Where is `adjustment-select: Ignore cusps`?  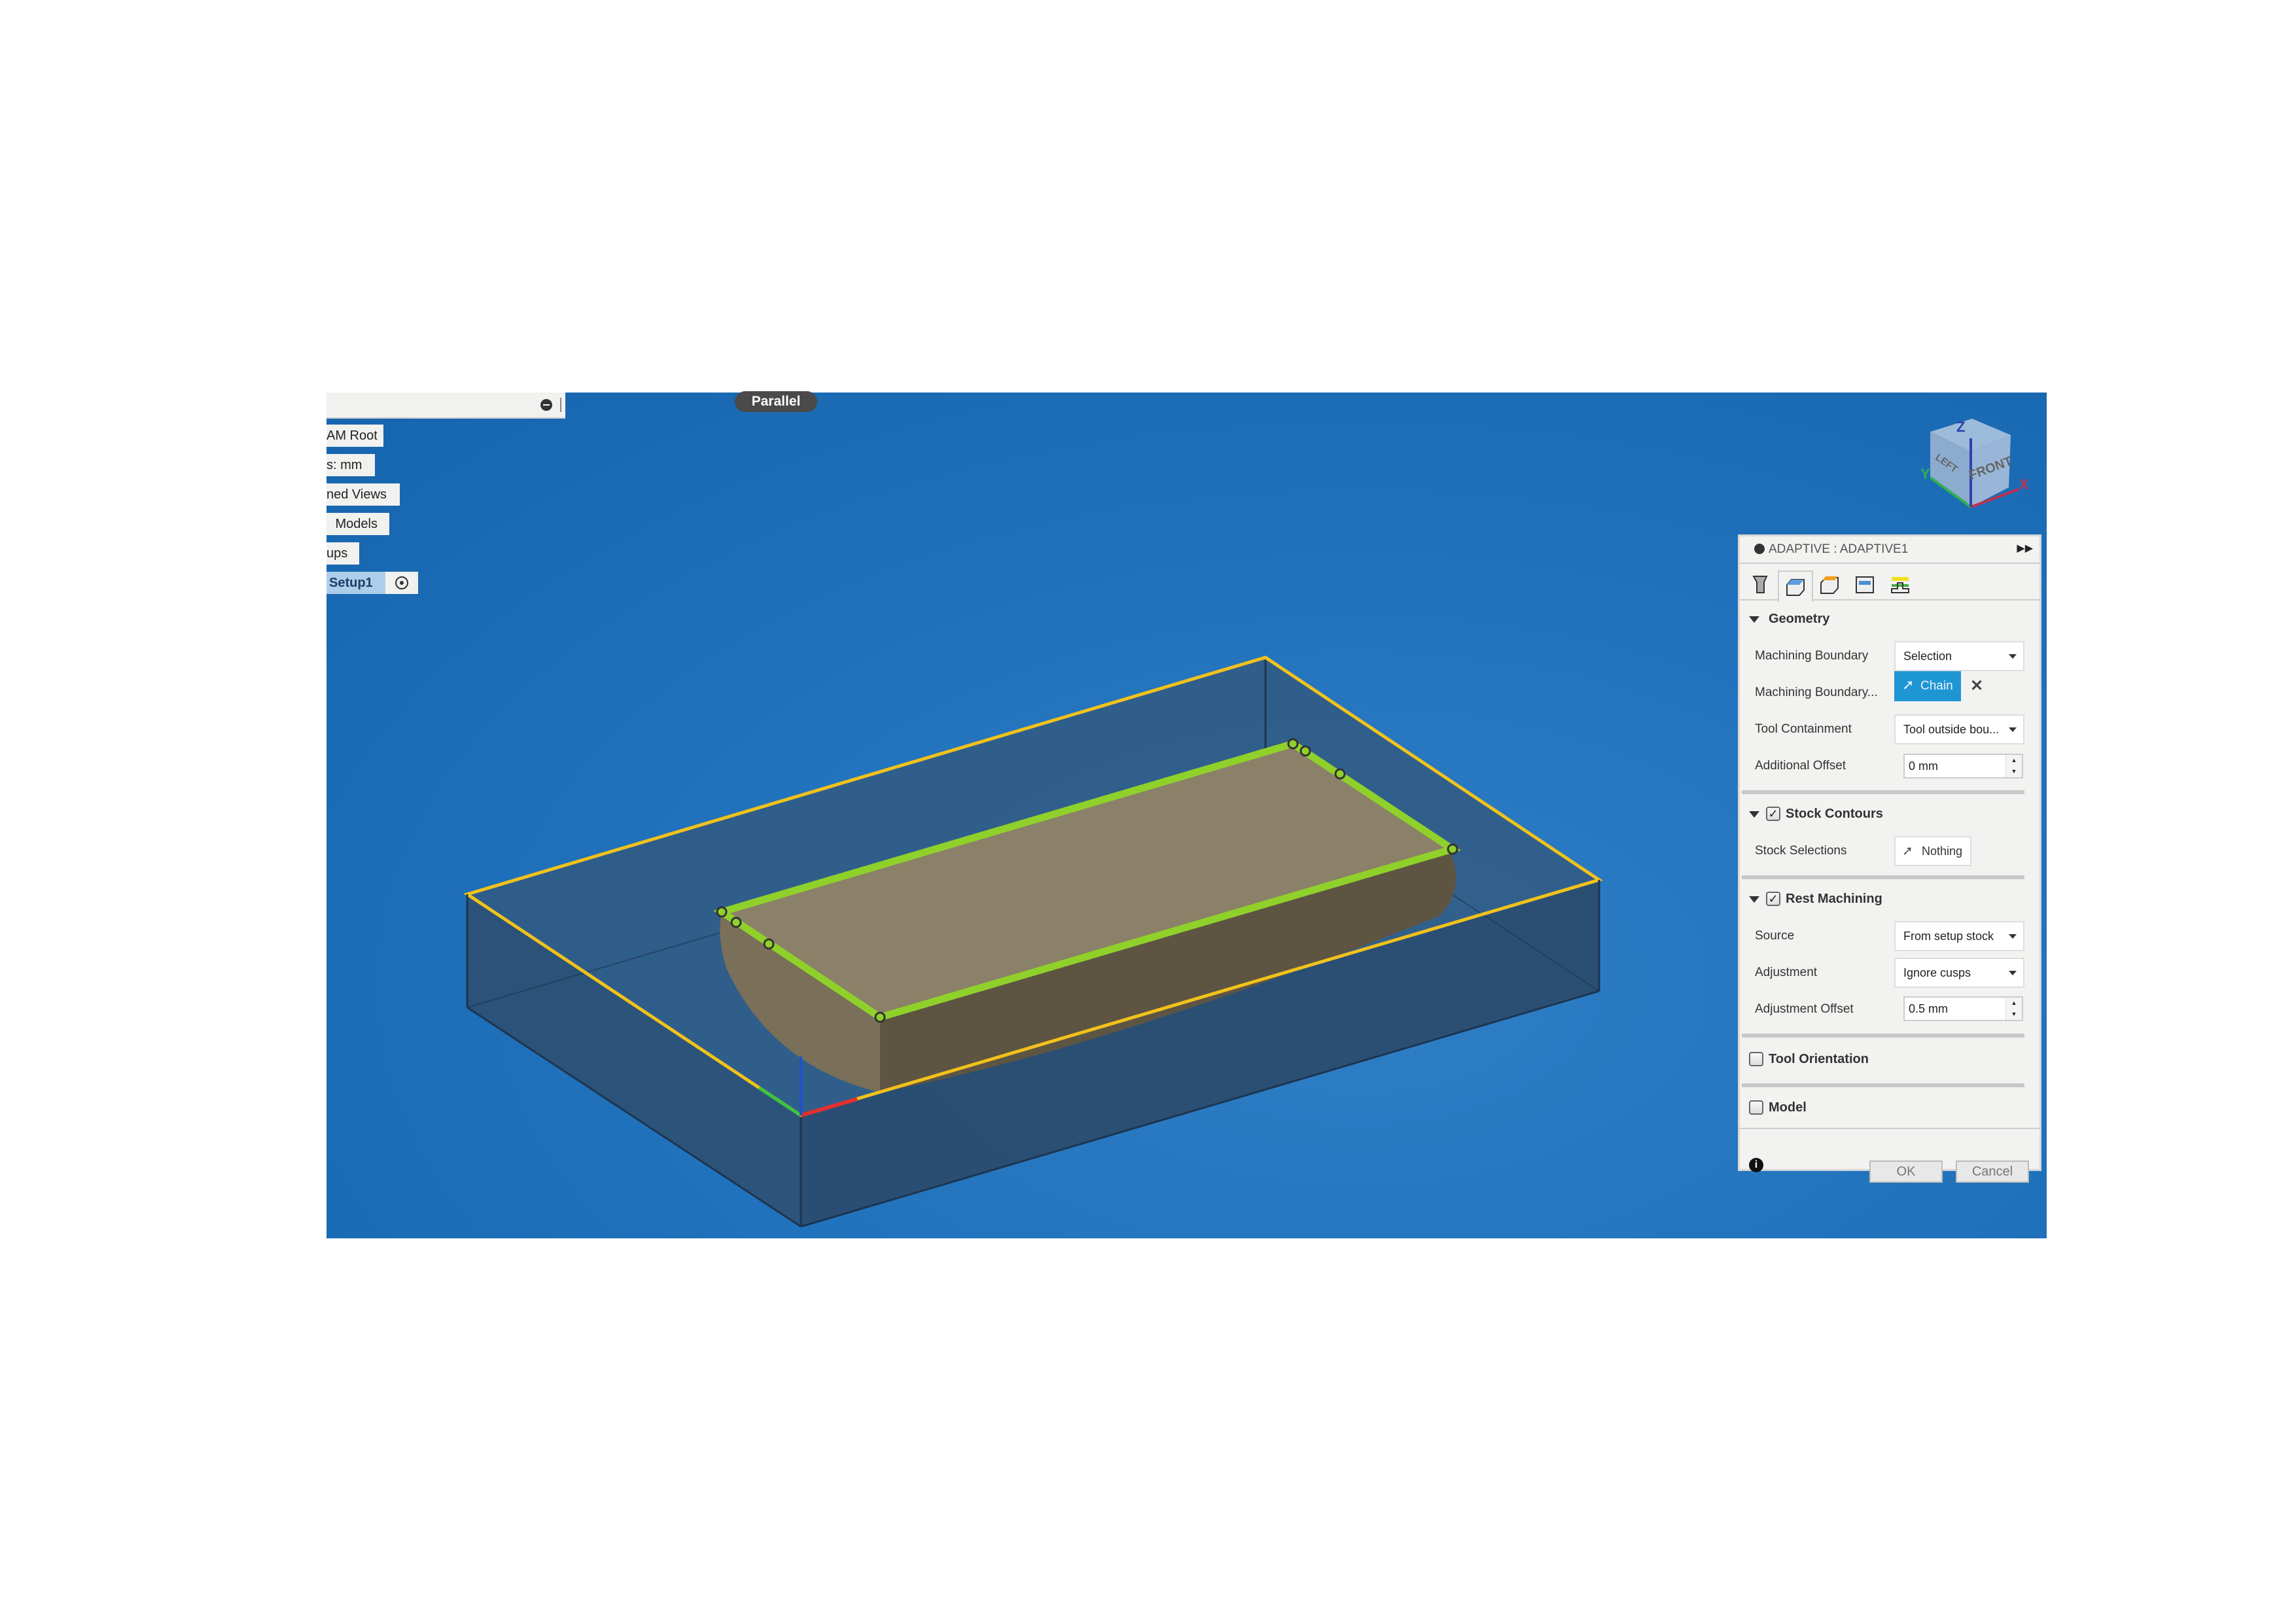 adjustment-select: Ignore cusps is located at coordinates (1959, 973).